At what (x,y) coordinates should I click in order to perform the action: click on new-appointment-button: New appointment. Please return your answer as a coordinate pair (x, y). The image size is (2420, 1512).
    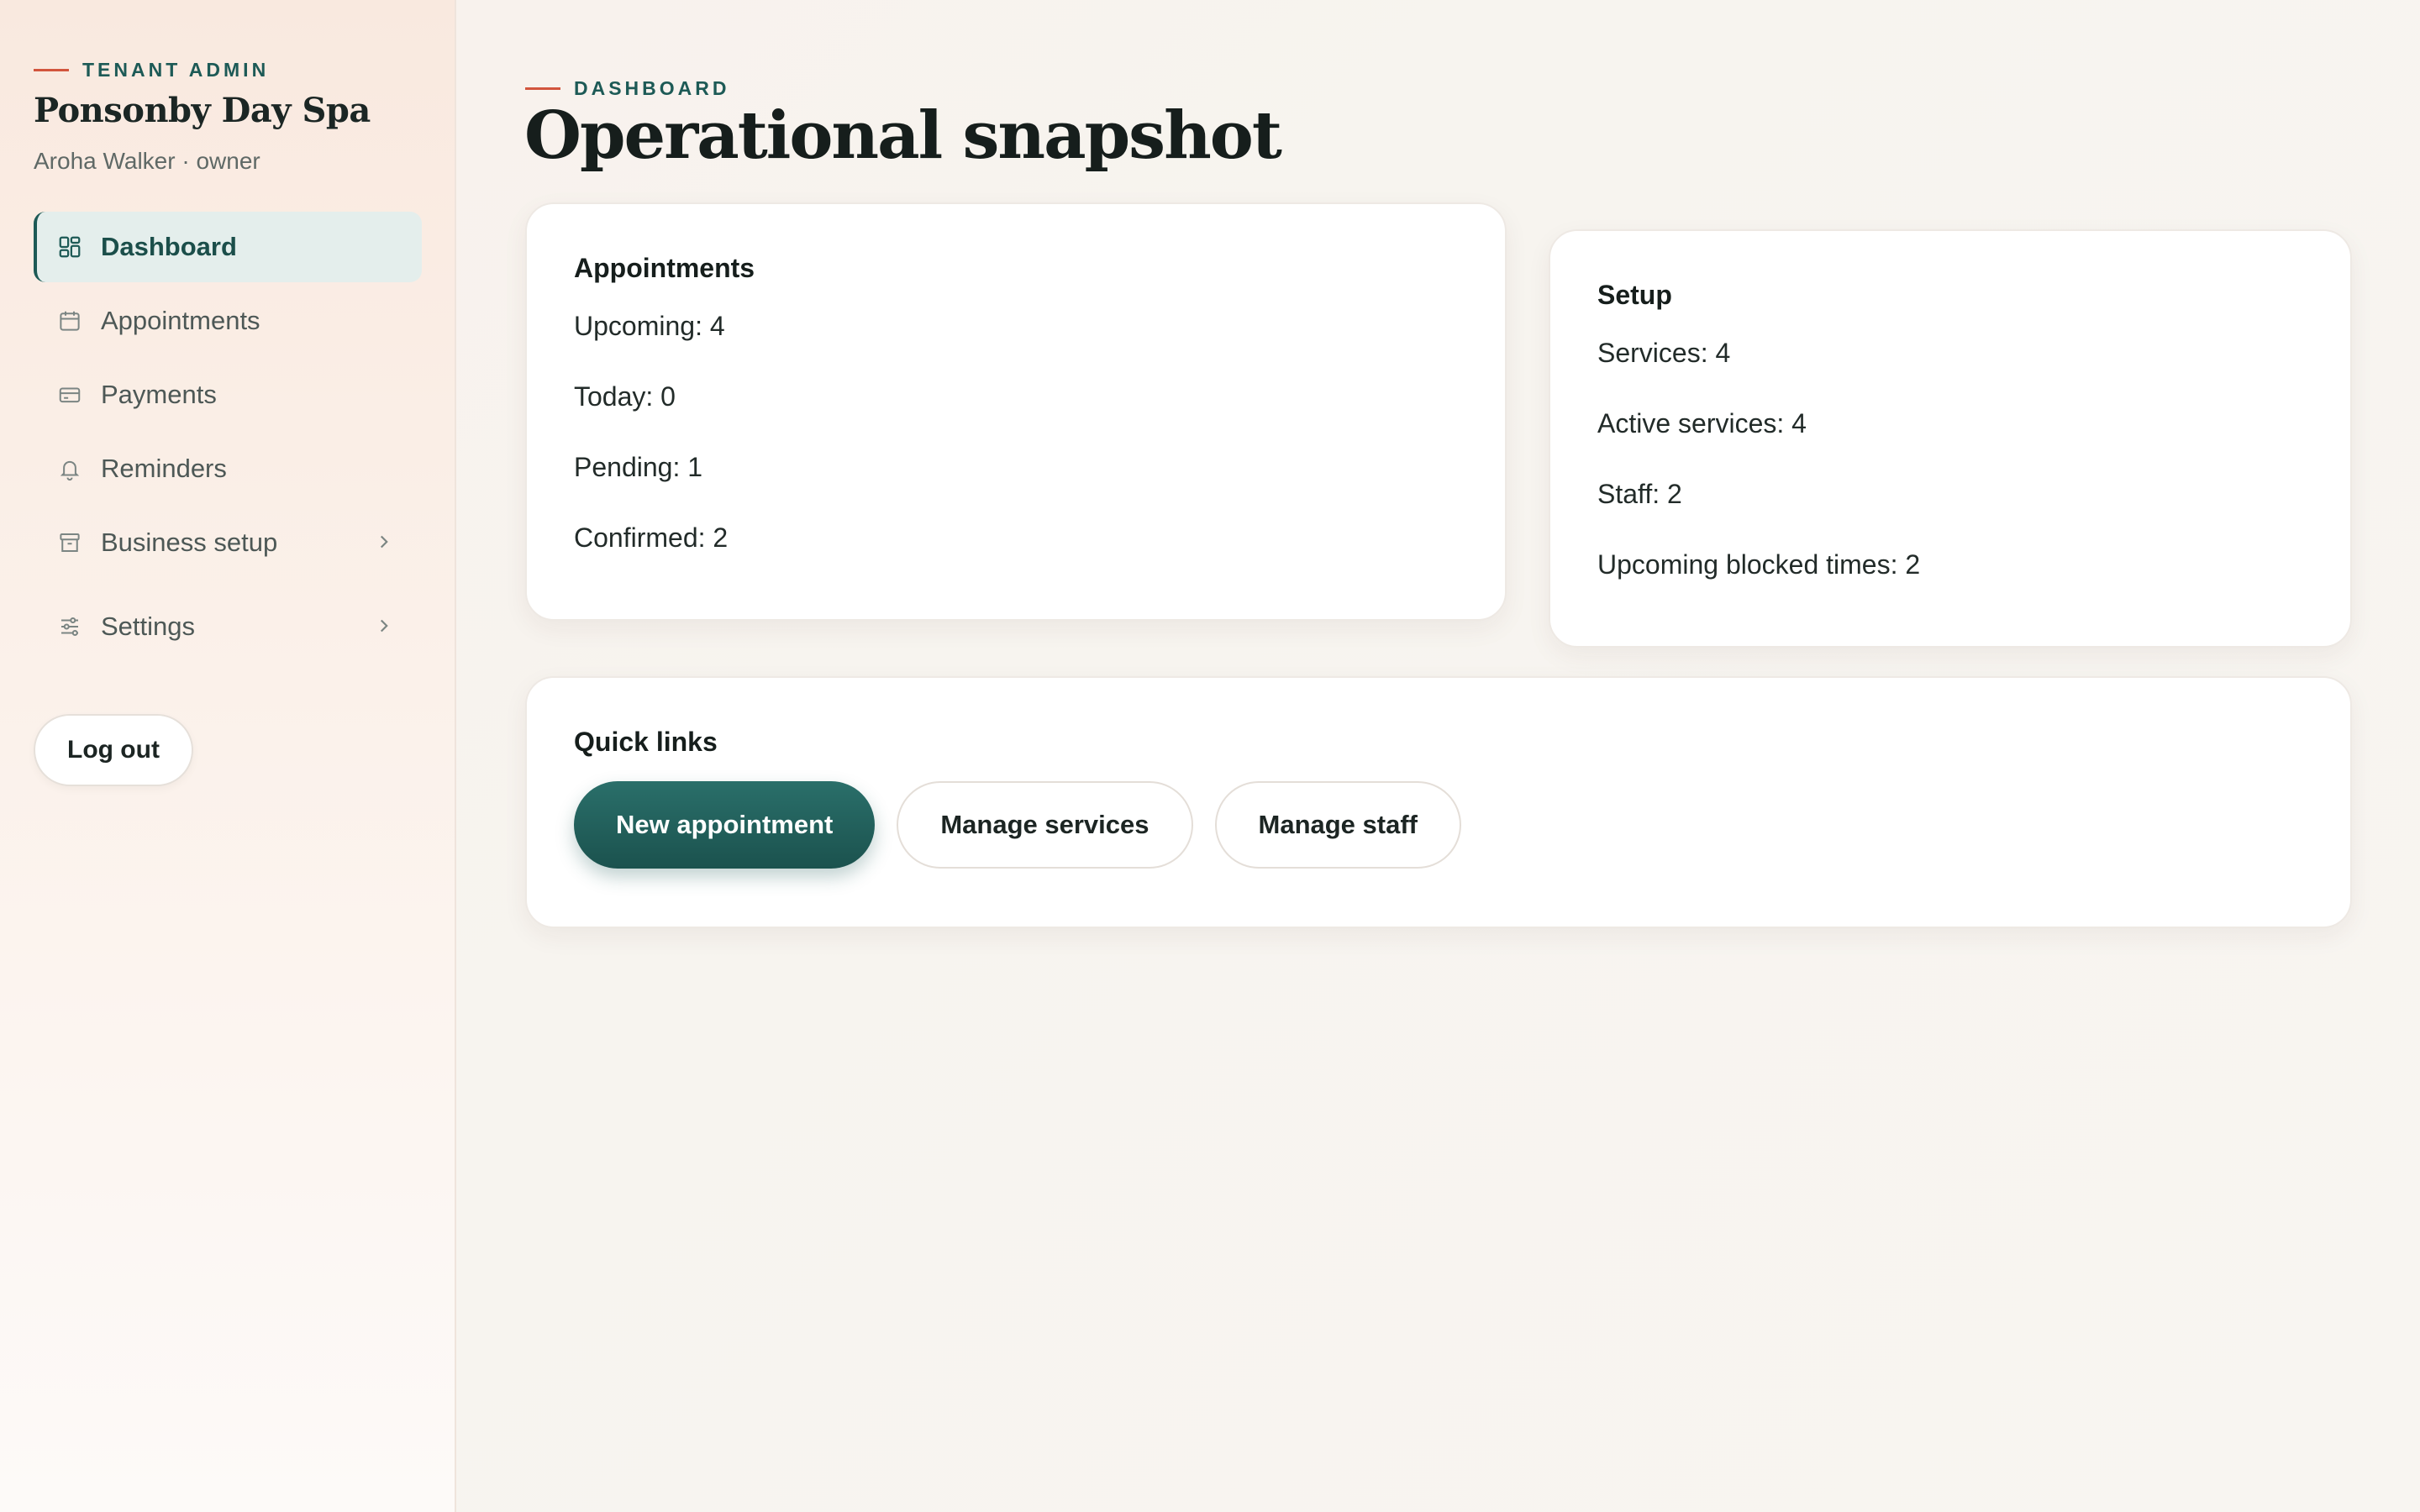
    Looking at the image, I should click on (725, 825).